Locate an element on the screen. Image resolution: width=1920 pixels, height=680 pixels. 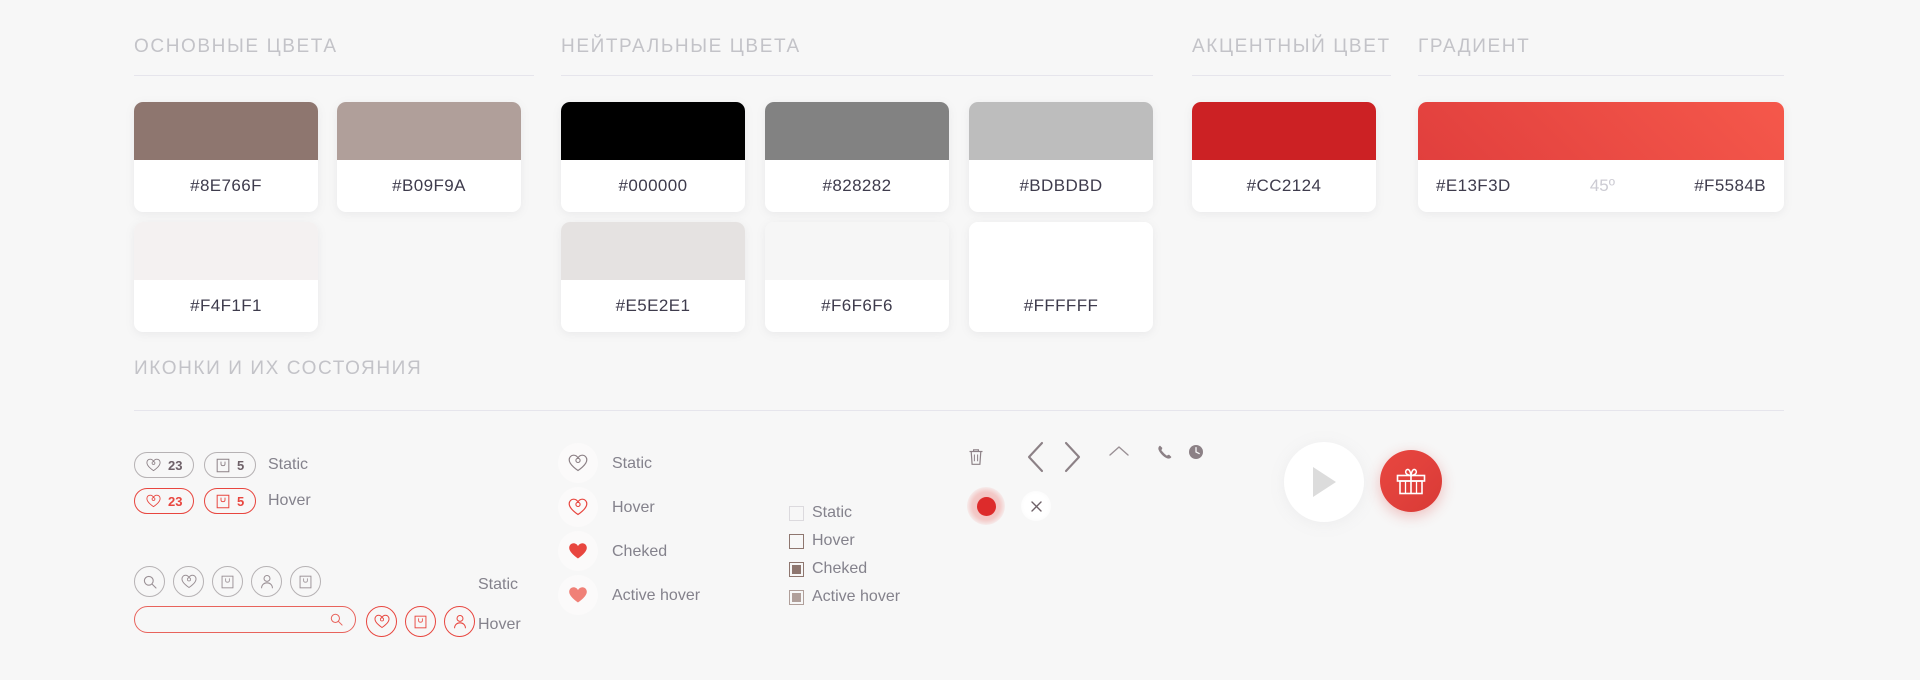
cart-circle-hover is located at coordinates (420, 621).